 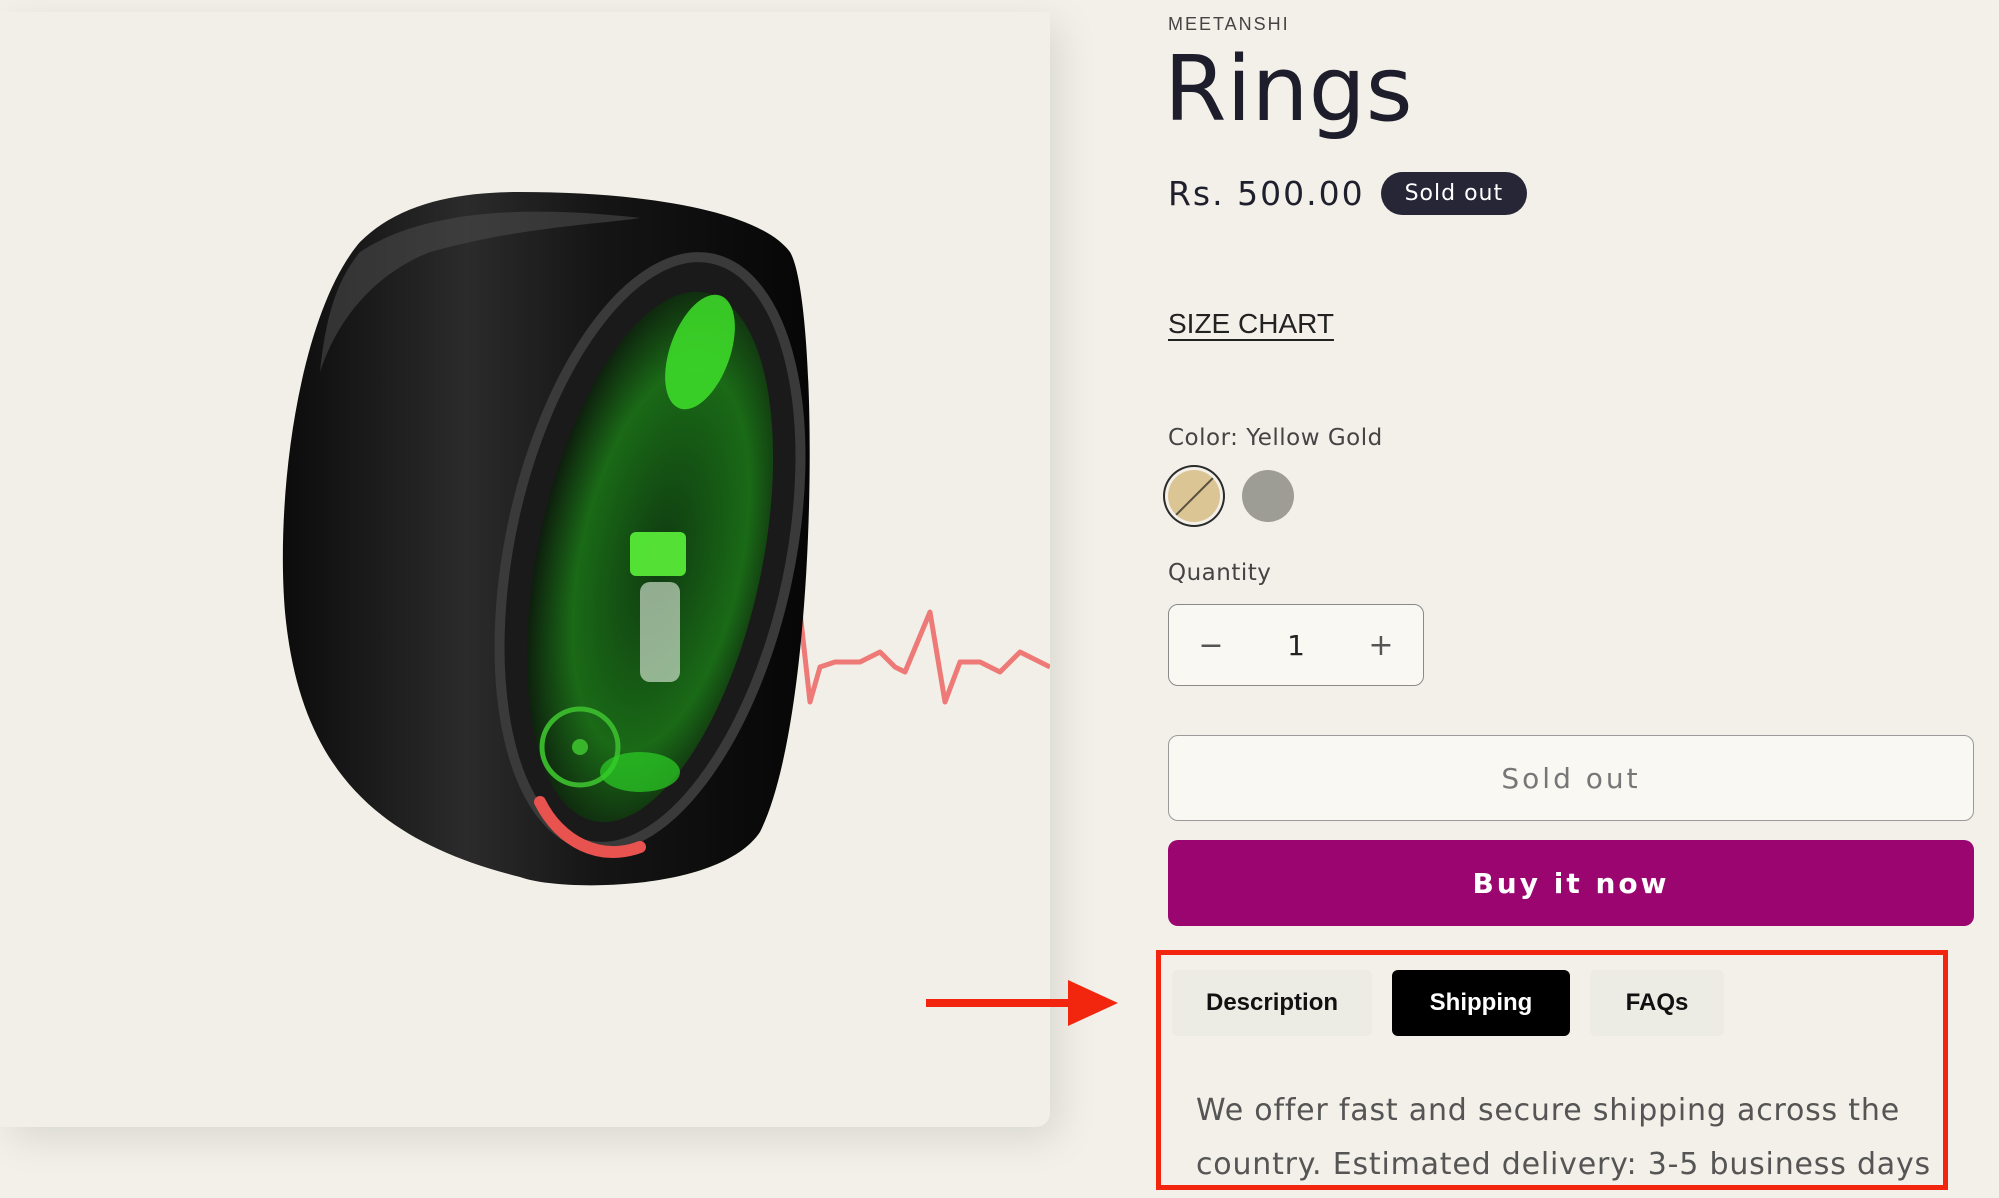 I want to click on price-row: Rs. 500.00 Sold out, so click(x=1348, y=193).